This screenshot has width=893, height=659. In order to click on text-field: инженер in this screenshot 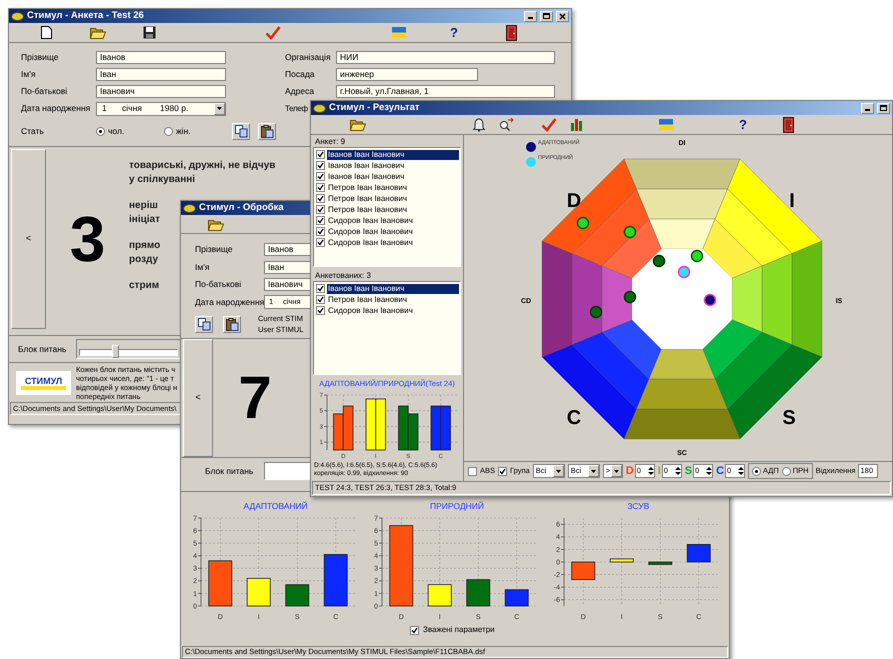, I will do `click(407, 74)`.